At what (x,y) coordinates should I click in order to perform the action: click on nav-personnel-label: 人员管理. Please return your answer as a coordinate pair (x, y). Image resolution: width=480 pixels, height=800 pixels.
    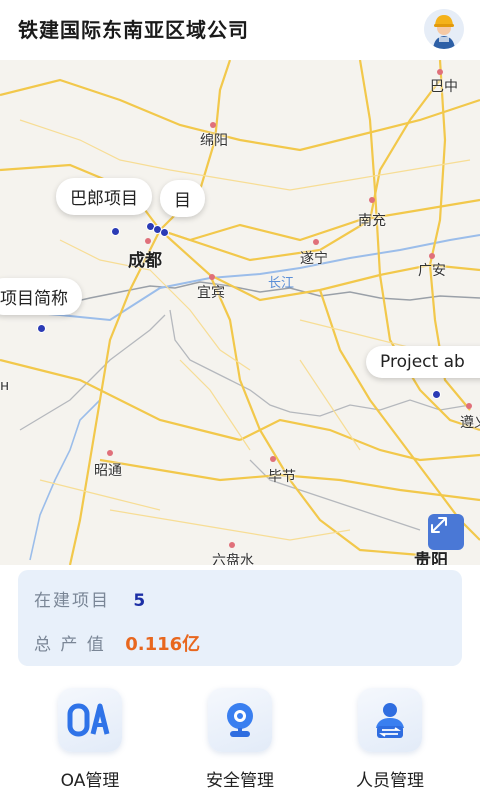
    Looking at the image, I should click on (390, 781).